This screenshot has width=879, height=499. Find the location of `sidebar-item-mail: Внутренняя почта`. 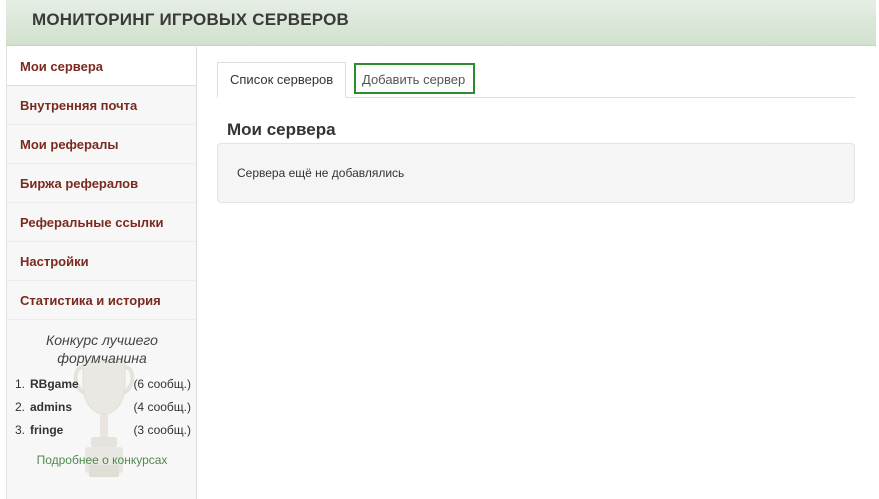

sidebar-item-mail: Внутренняя почта is located at coordinates (101, 105).